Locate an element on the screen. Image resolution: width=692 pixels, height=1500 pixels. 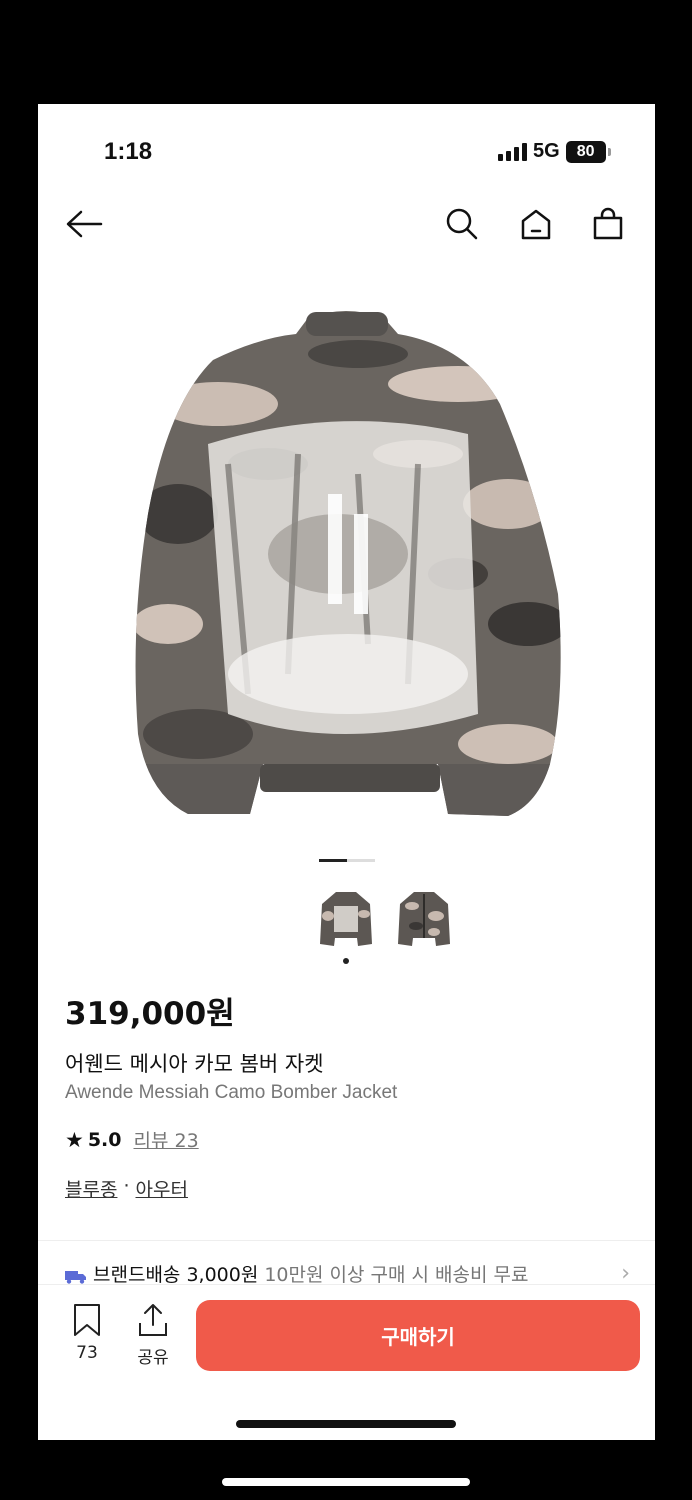
home-button is located at coordinates (536, 224).